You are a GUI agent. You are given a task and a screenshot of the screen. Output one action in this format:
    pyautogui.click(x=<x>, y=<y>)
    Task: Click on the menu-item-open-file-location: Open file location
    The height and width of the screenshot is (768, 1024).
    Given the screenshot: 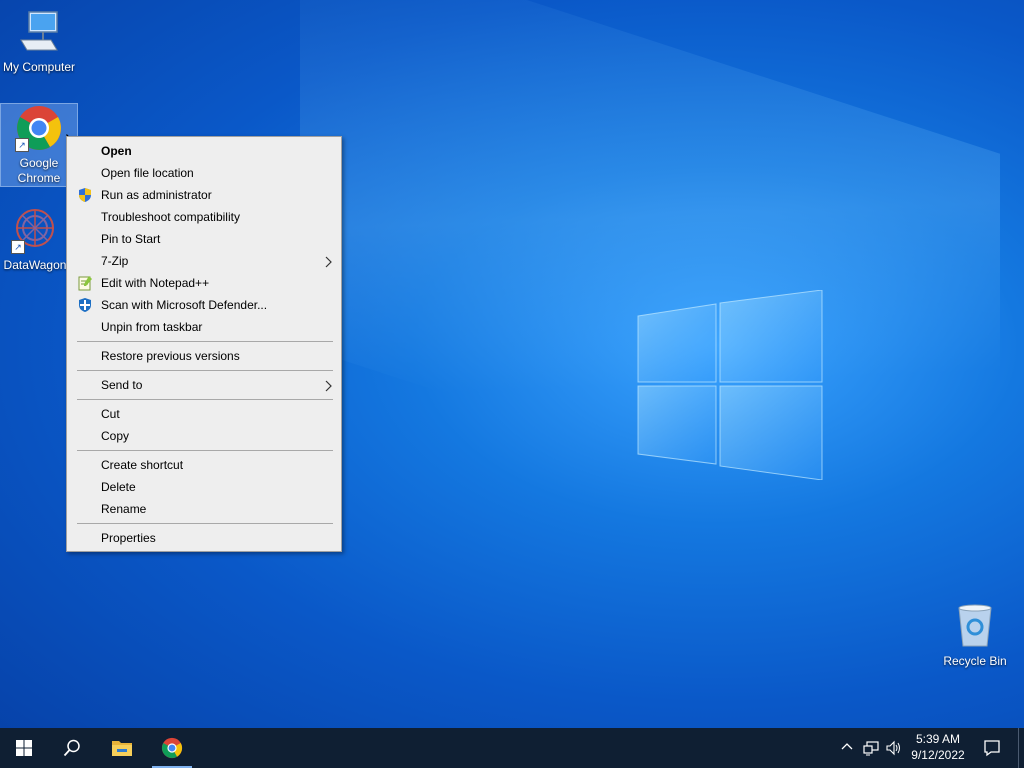 What is the action you would take?
    pyautogui.click(x=204, y=173)
    